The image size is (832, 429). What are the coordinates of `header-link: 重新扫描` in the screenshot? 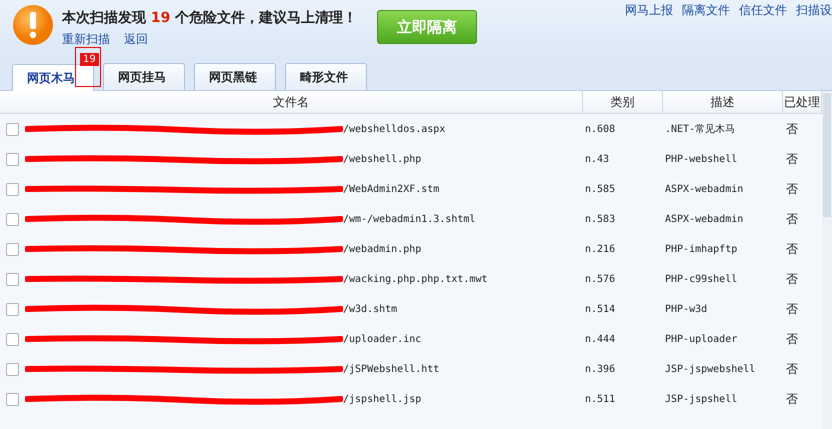 It's located at (86, 39).